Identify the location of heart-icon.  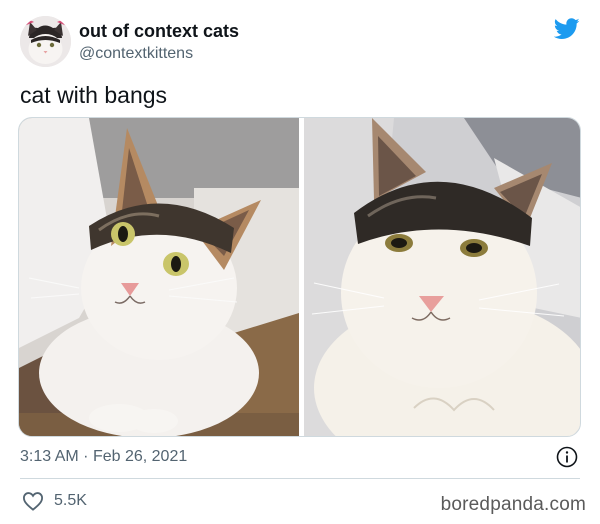
(33, 501).